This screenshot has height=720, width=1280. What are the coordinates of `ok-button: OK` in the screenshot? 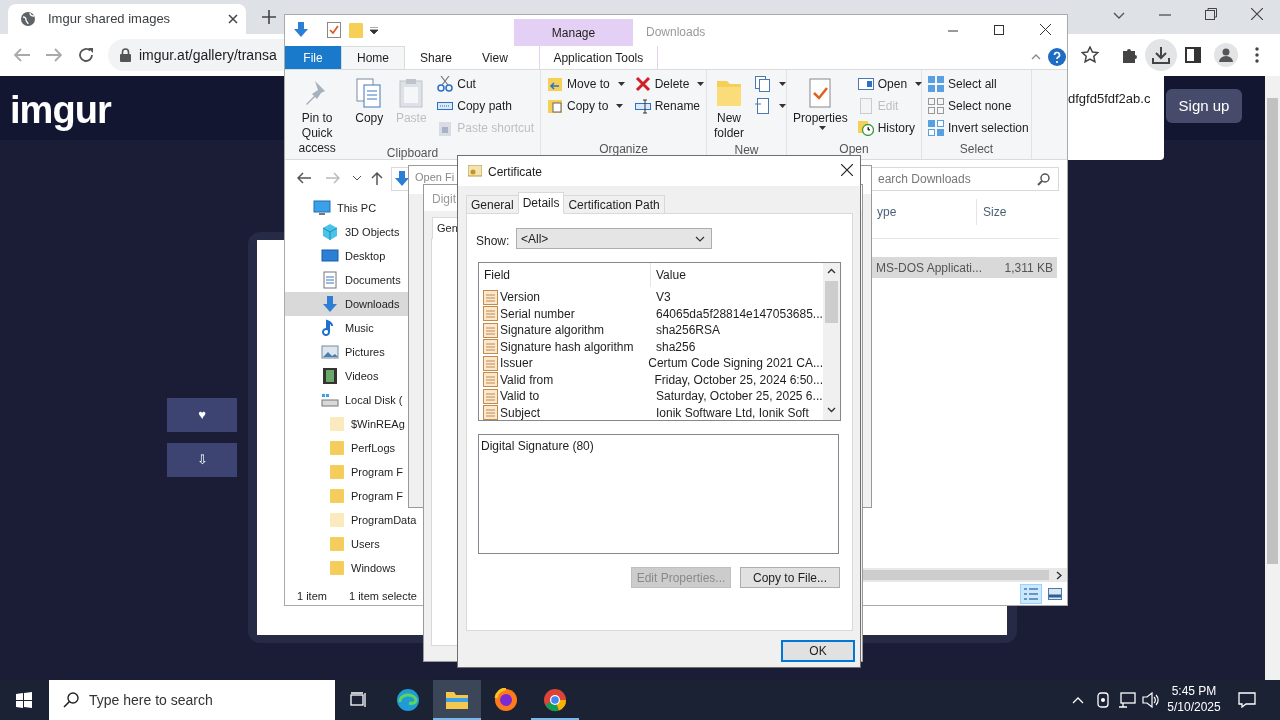 It's located at (818, 651).